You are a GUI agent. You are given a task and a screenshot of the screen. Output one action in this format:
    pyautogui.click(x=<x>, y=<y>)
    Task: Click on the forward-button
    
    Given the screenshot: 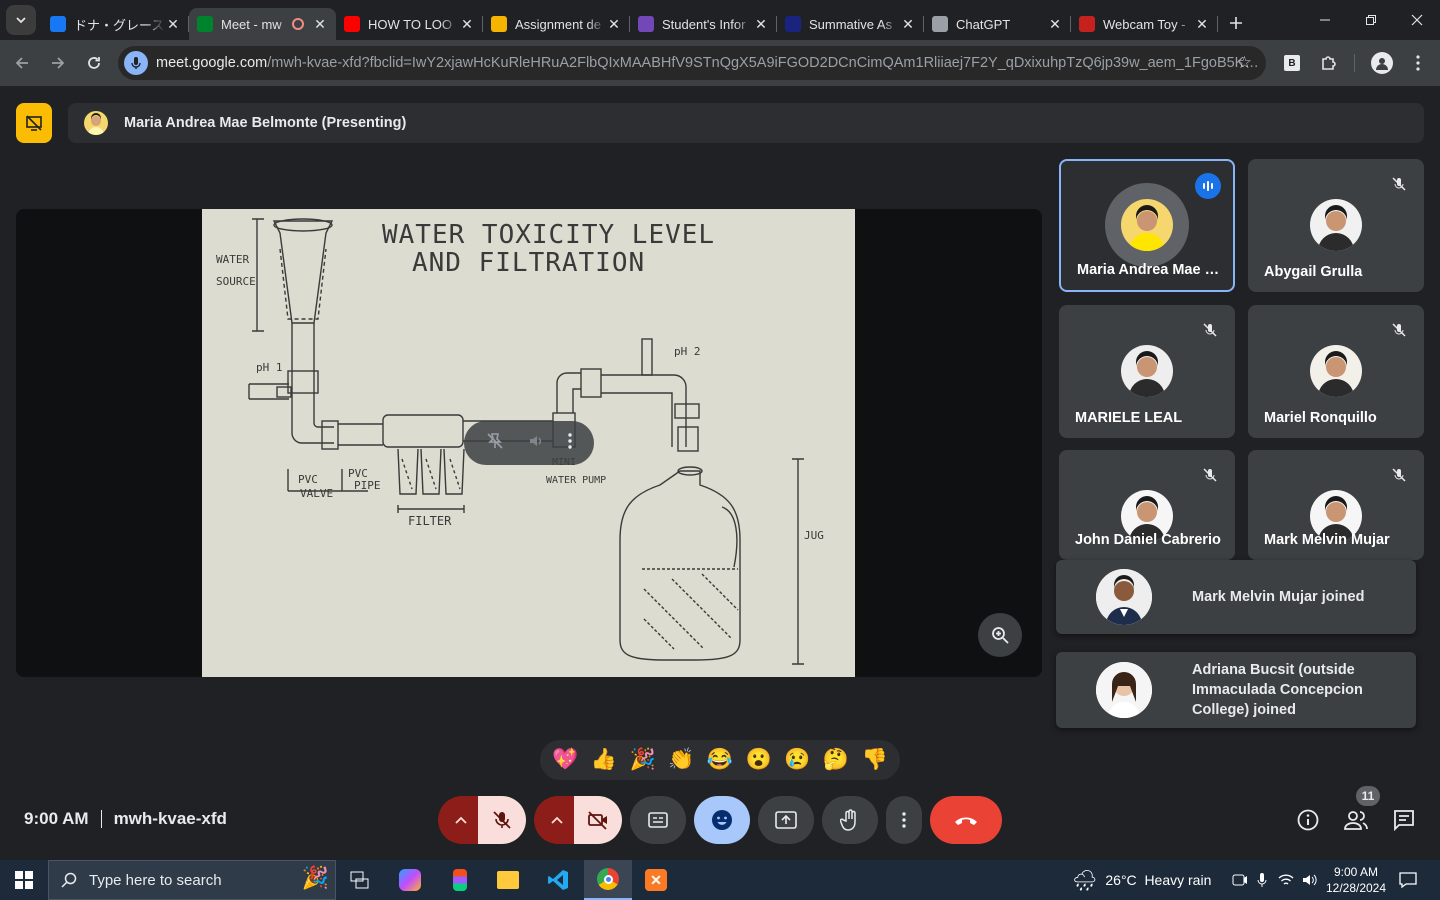 What is the action you would take?
    pyautogui.click(x=58, y=63)
    